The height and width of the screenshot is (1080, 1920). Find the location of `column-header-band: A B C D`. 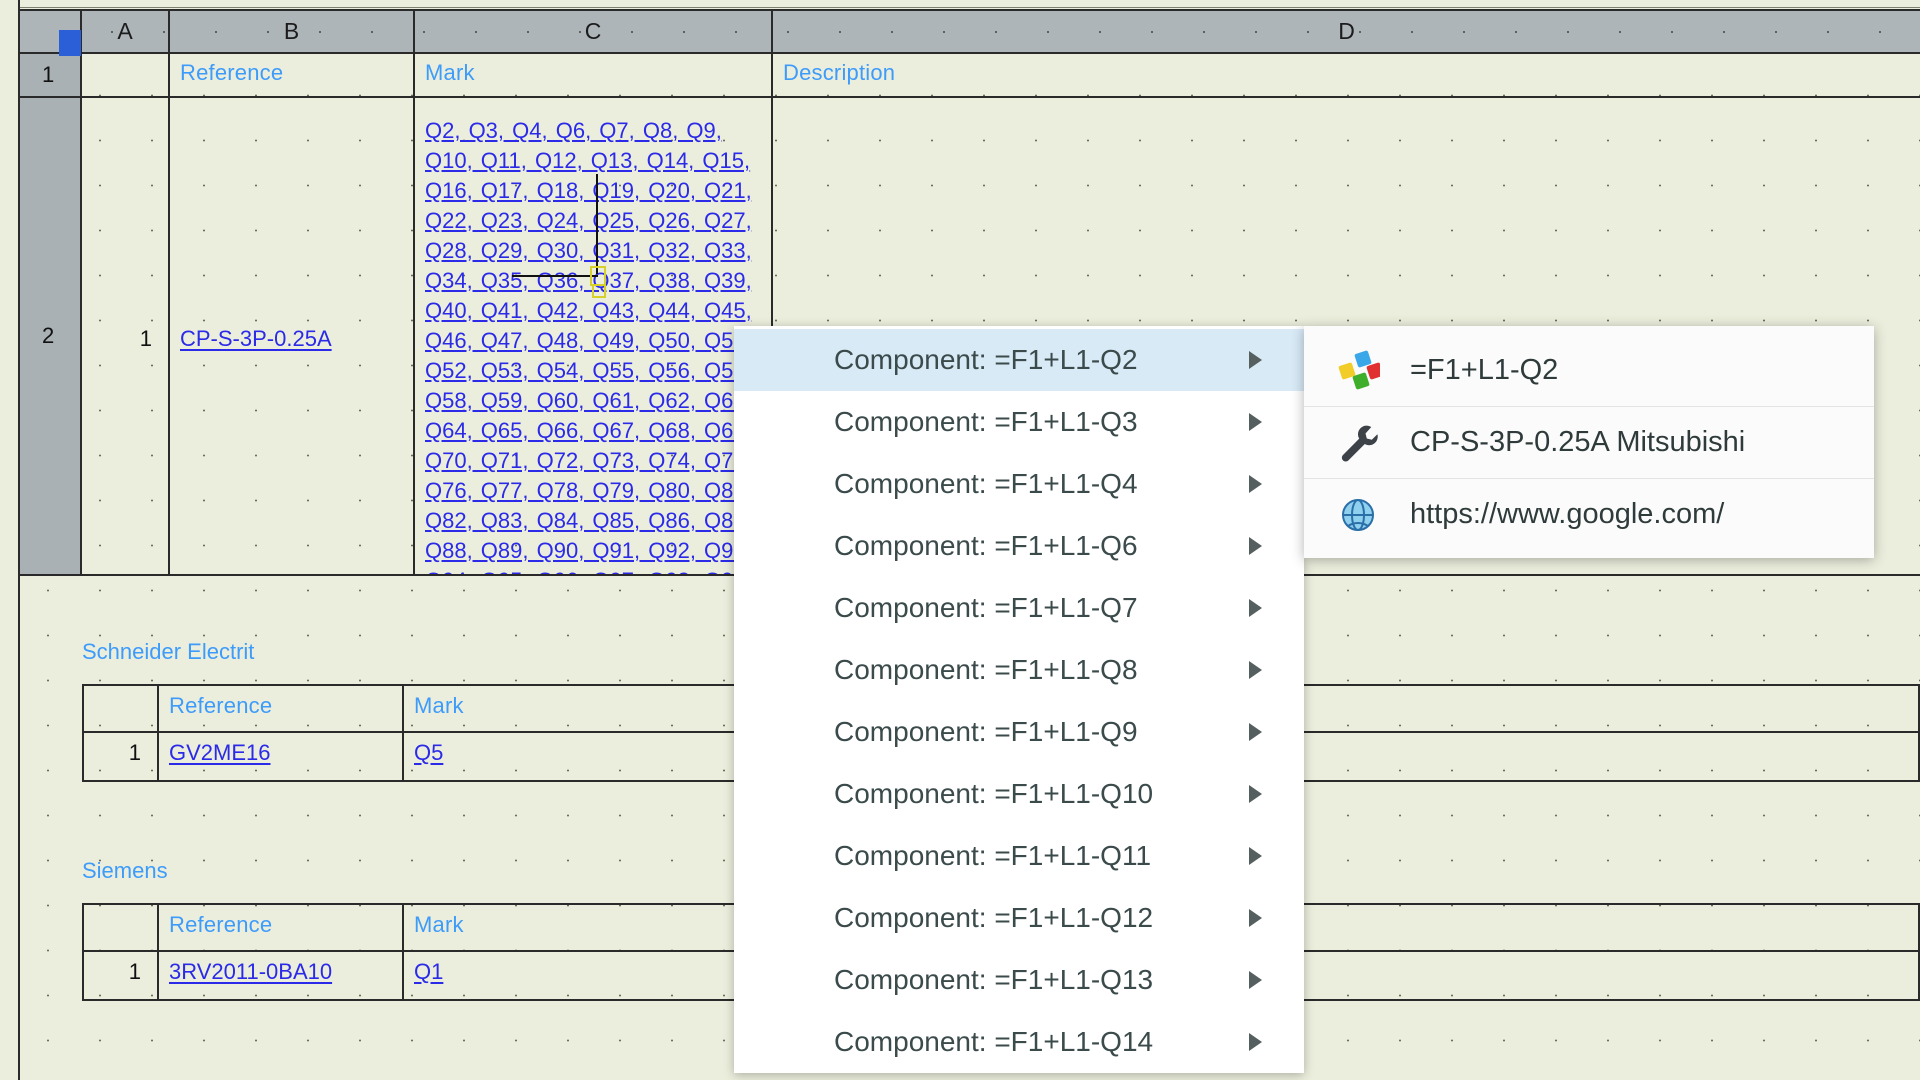

column-header-band: A B C D is located at coordinates (970, 31).